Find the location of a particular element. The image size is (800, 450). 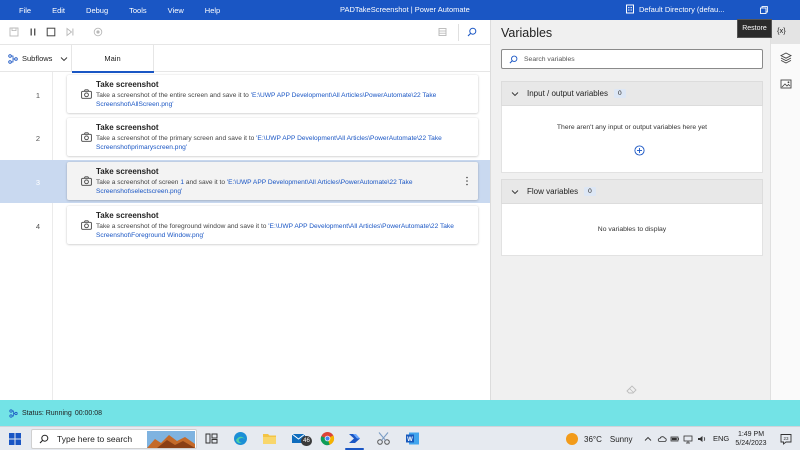

restore-tooltip: Restore is located at coordinates (754, 28).